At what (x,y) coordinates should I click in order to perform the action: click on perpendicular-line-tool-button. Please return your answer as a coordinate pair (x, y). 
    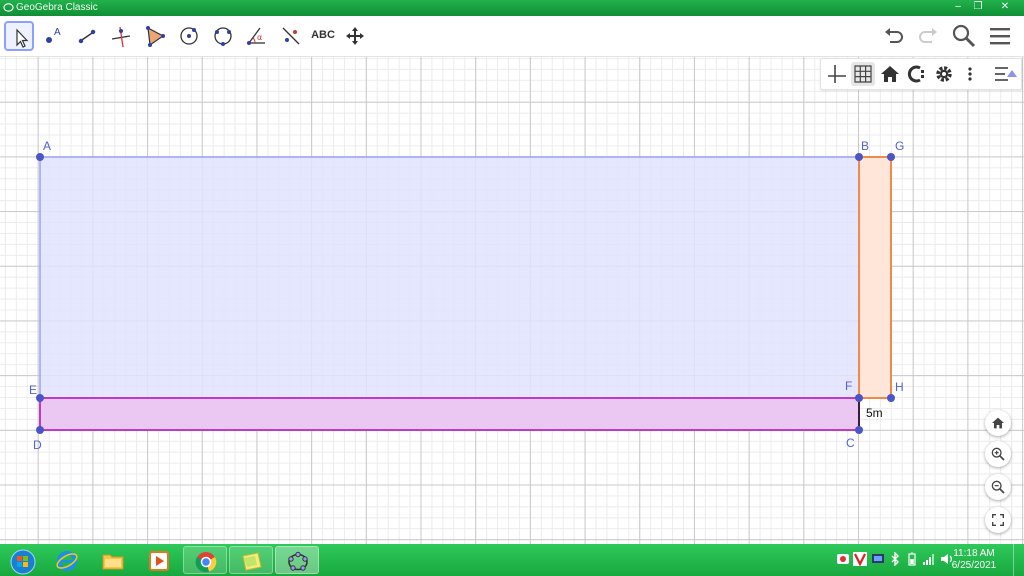
    Looking at the image, I should click on (121, 36).